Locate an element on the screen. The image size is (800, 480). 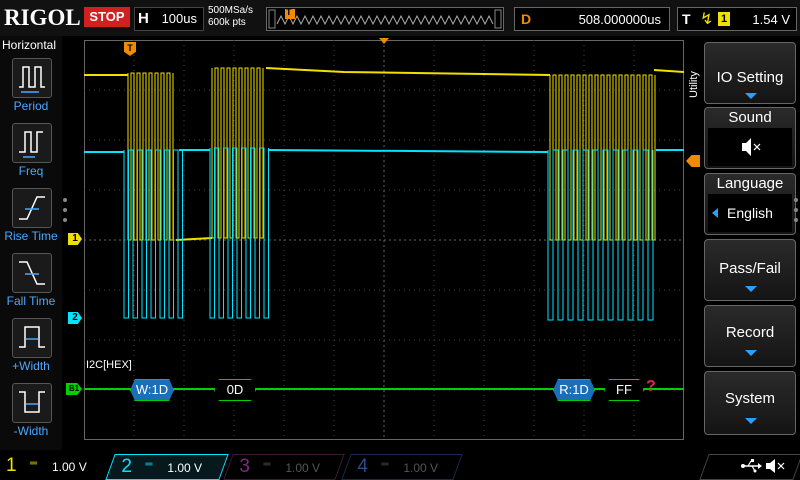
channel-number: 2 is located at coordinates (126, 466).